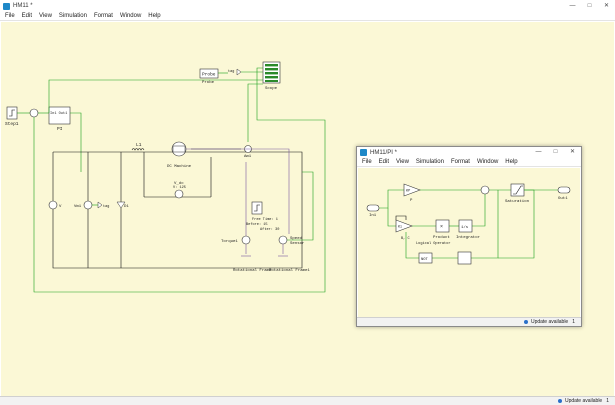 This screenshot has height=405, width=615. What do you see at coordinates (177, 210) in the screenshot?
I see `circuit-wire` at bounding box center [177, 210].